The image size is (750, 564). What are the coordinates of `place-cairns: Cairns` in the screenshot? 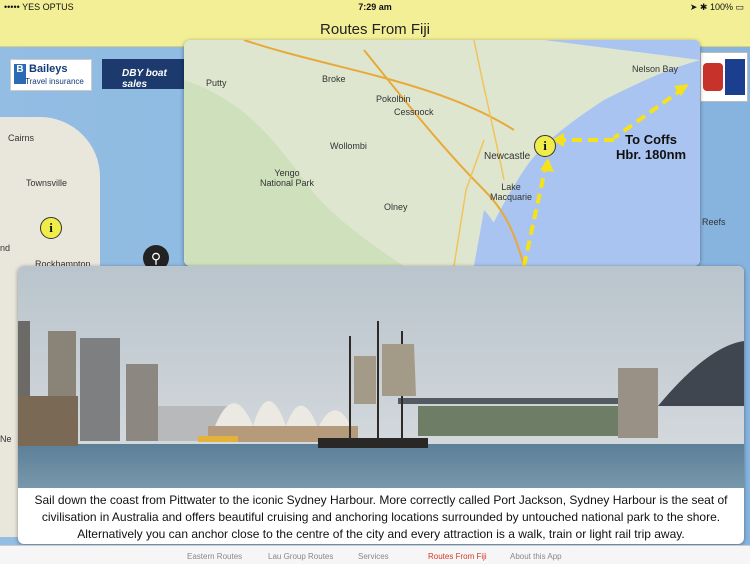 It's located at (21, 138).